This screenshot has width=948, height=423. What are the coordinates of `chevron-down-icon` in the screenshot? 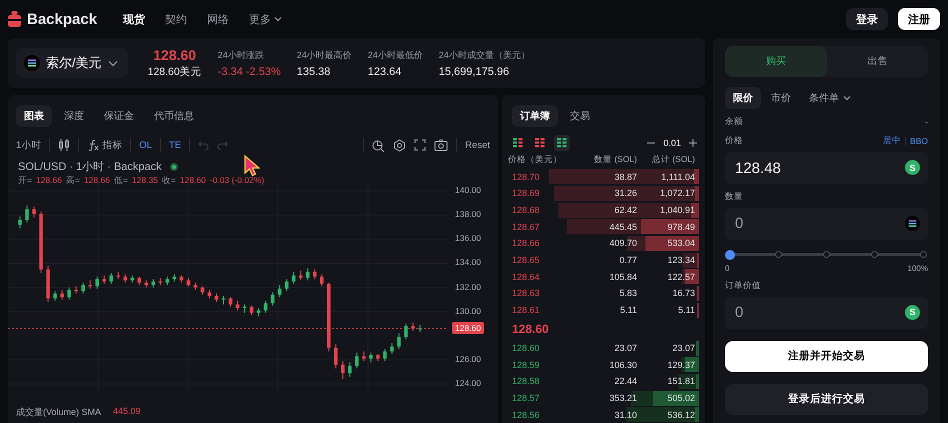 It's located at (113, 63).